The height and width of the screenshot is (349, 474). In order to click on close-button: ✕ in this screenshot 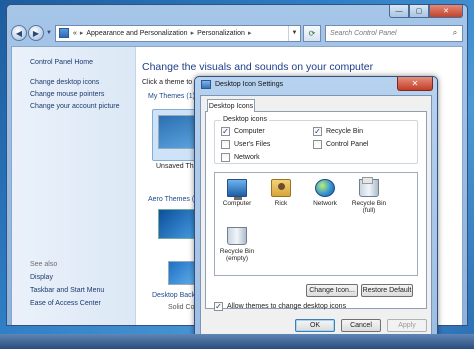, I will do `click(446, 11)`.